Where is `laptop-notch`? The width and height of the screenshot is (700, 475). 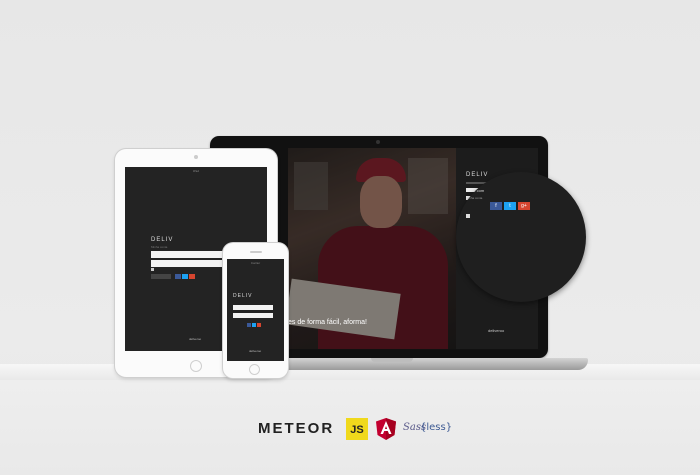
laptop-notch is located at coordinates (392, 360).